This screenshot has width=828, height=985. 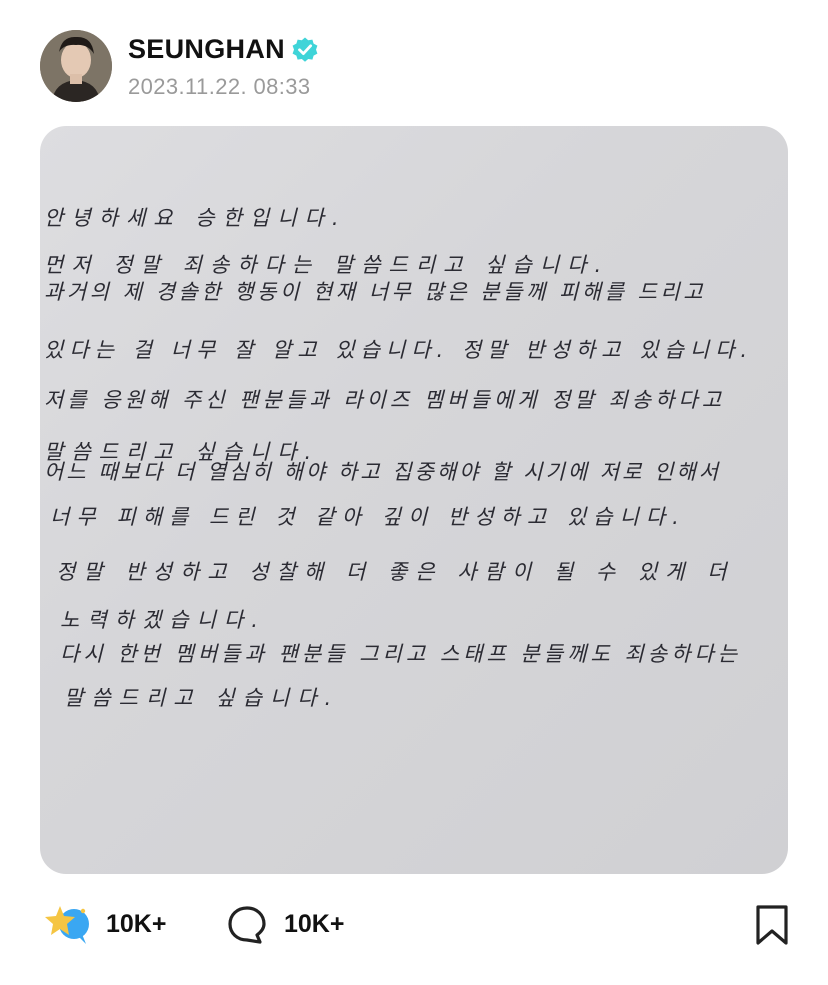 I want to click on letter-line: 다시 한번 멤버들과 팬분들 그리고 스태프 분들께도 죄송하다는, so click(x=401, y=654).